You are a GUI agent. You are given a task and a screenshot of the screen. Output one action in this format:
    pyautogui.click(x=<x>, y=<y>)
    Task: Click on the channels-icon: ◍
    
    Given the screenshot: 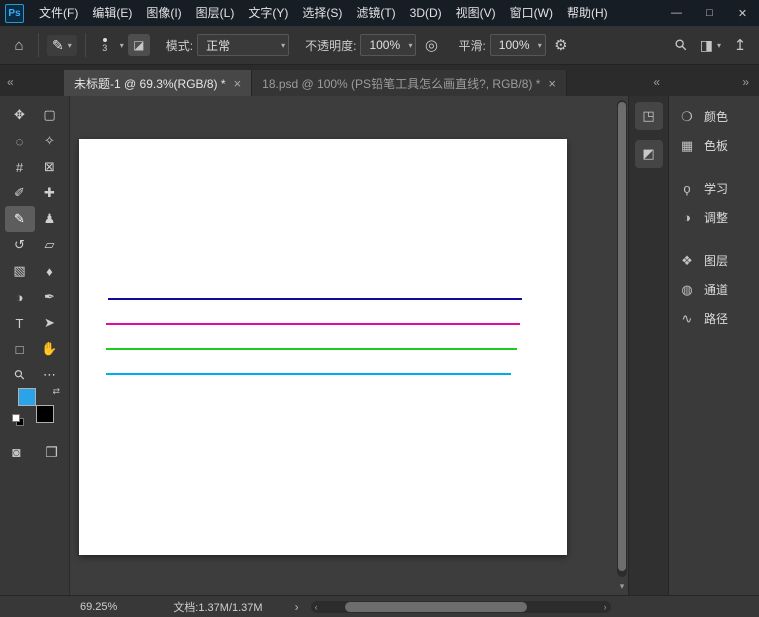 What is the action you would take?
    pyautogui.click(x=687, y=289)
    